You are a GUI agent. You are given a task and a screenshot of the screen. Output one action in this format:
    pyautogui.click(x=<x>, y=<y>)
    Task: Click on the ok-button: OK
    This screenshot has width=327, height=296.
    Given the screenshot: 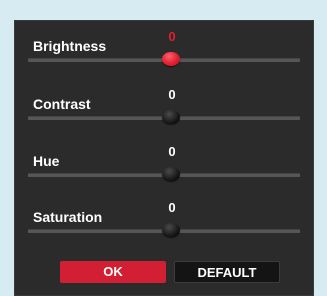 What is the action you would take?
    pyautogui.click(x=113, y=272)
    